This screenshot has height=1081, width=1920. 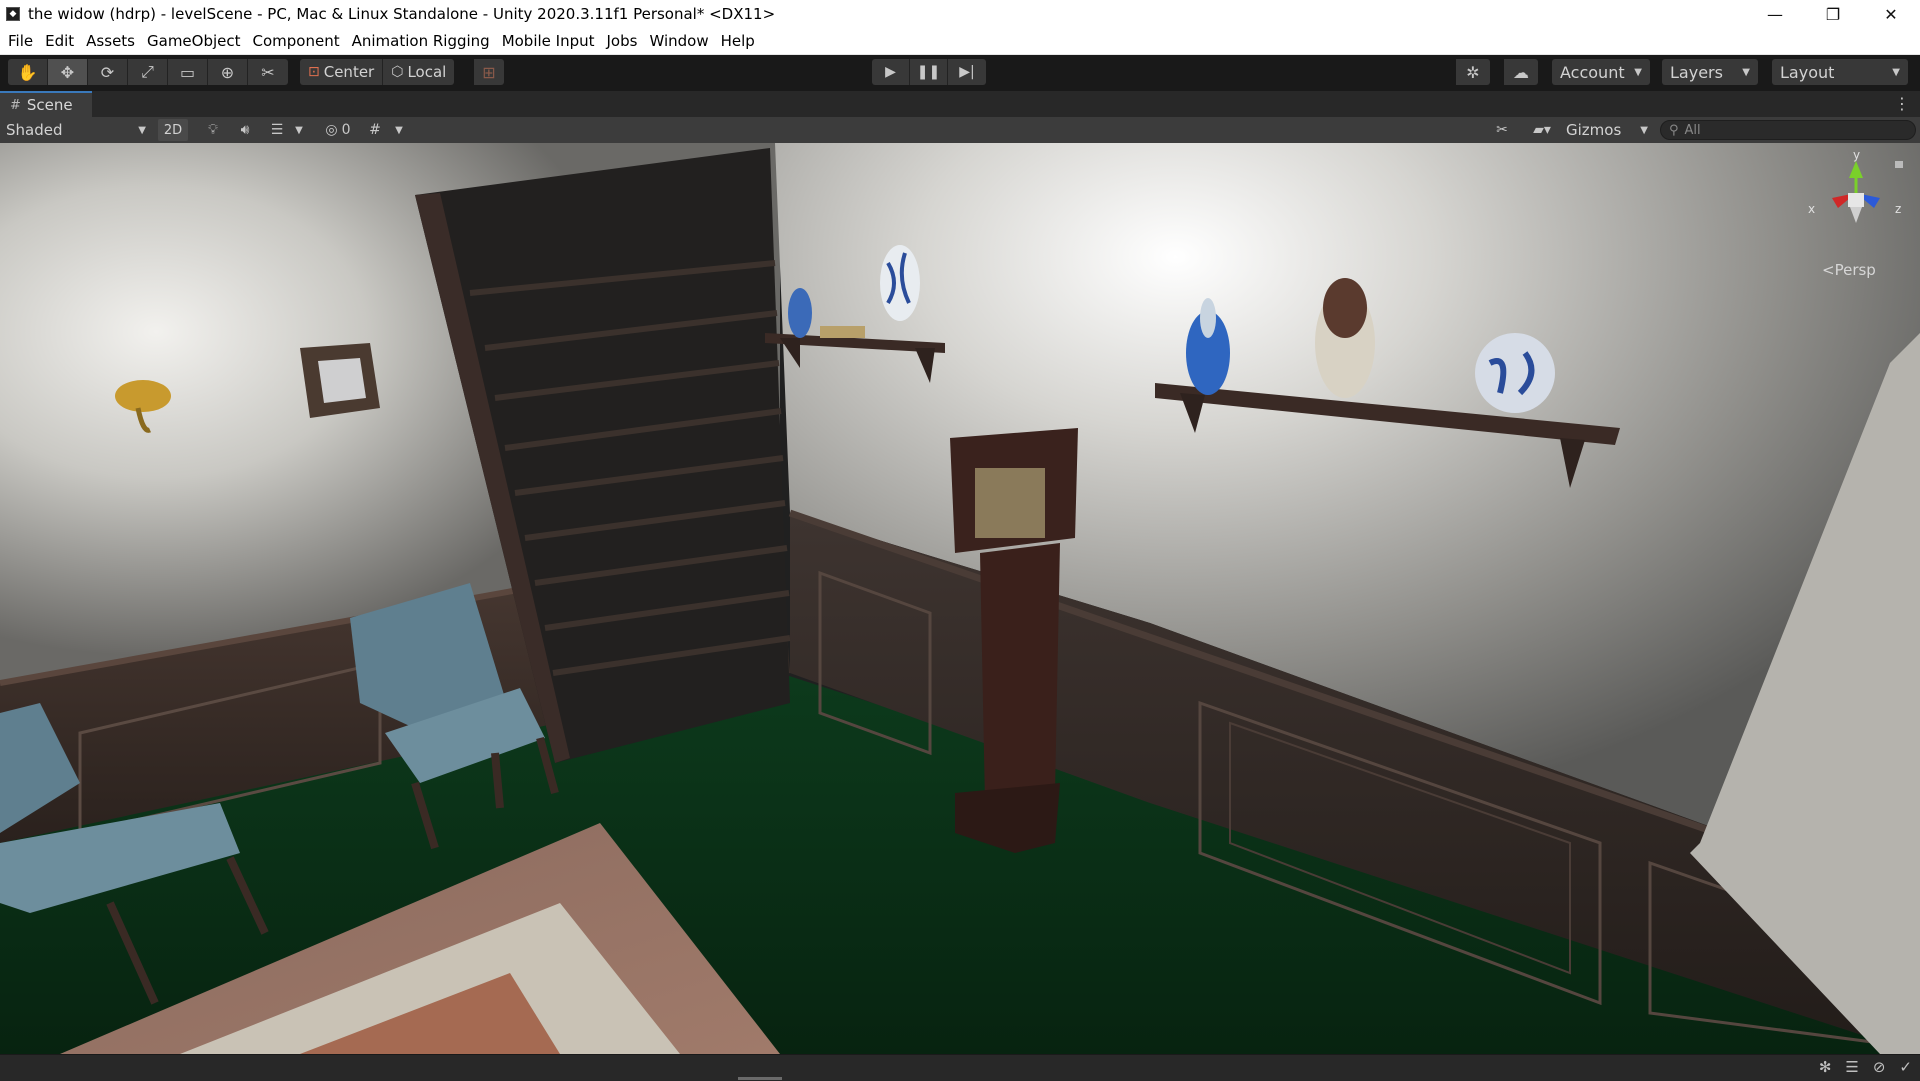 I want to click on transform-tools: ✋ ✥ ⟳ ⤢ ▭ ⊕ ✂, so click(x=148, y=72).